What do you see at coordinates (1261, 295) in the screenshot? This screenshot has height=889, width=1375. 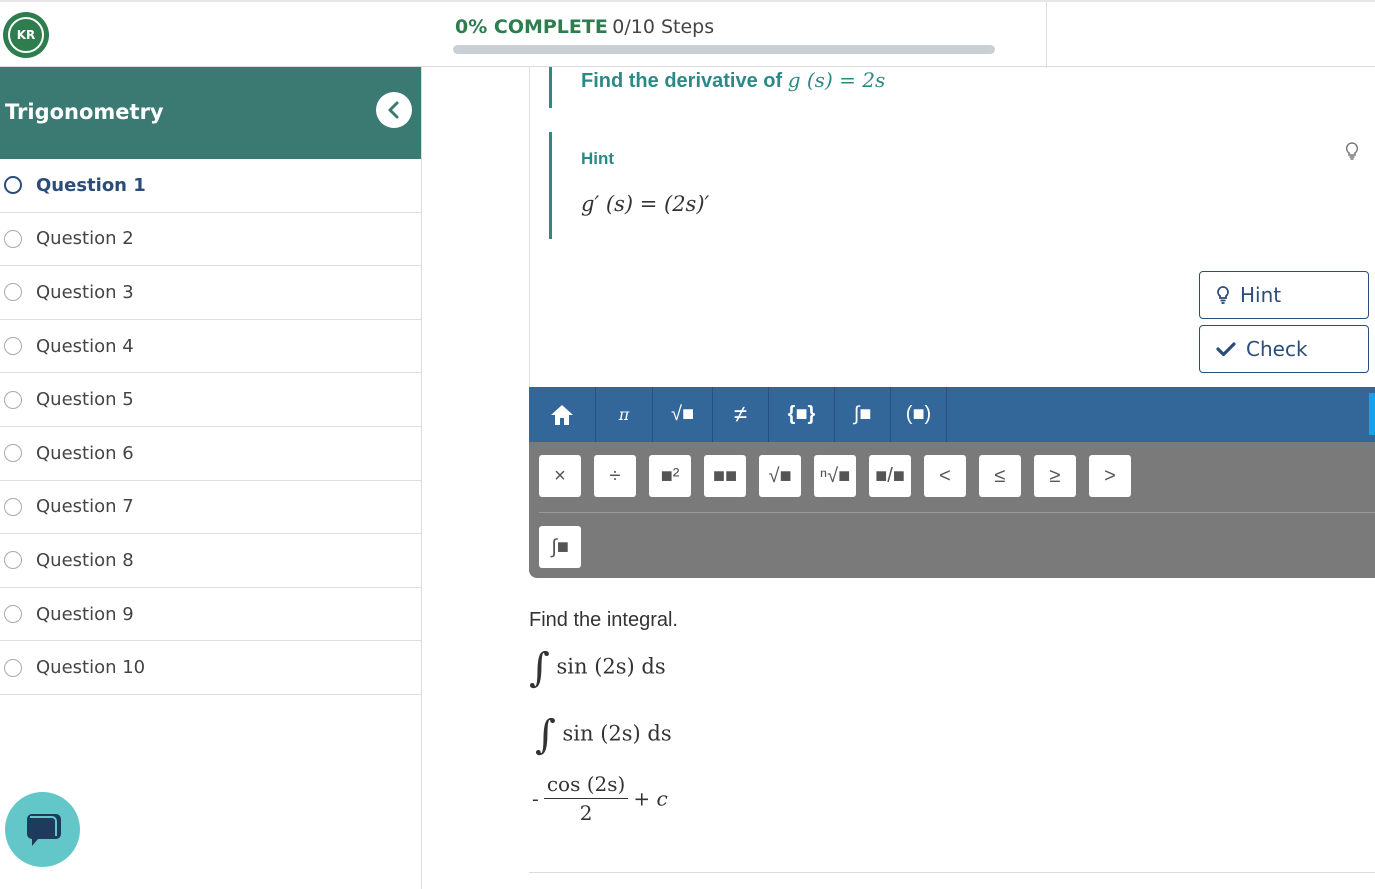 I see `hint-button-label: Hint` at bounding box center [1261, 295].